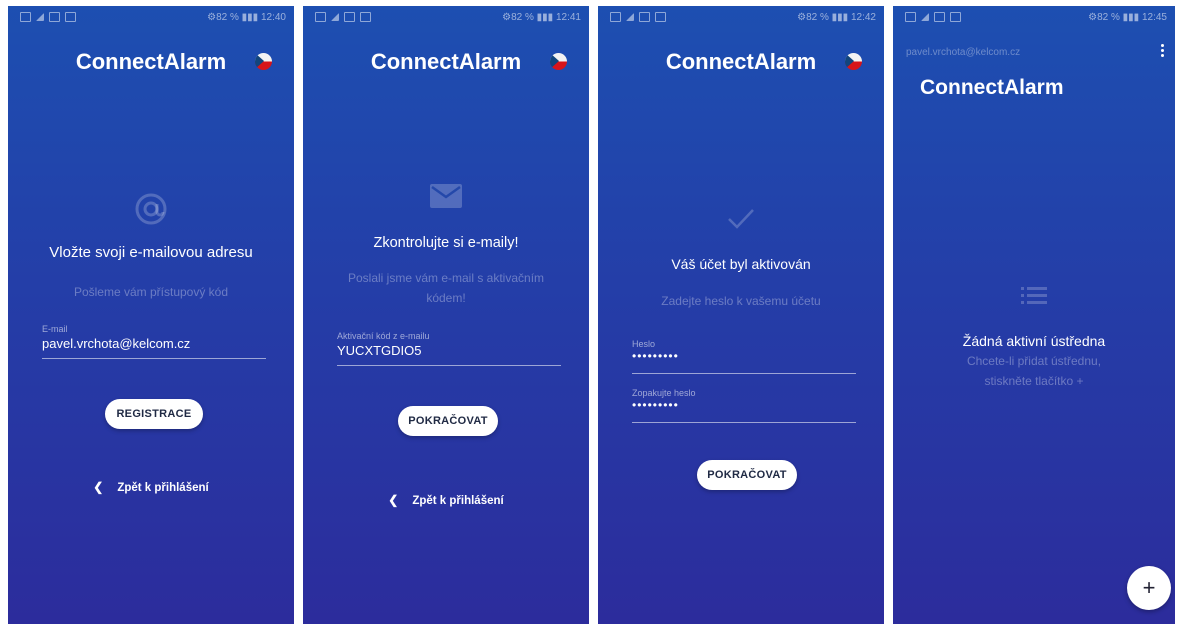 The width and height of the screenshot is (1181, 624). I want to click on list-icon, so click(1034, 297).